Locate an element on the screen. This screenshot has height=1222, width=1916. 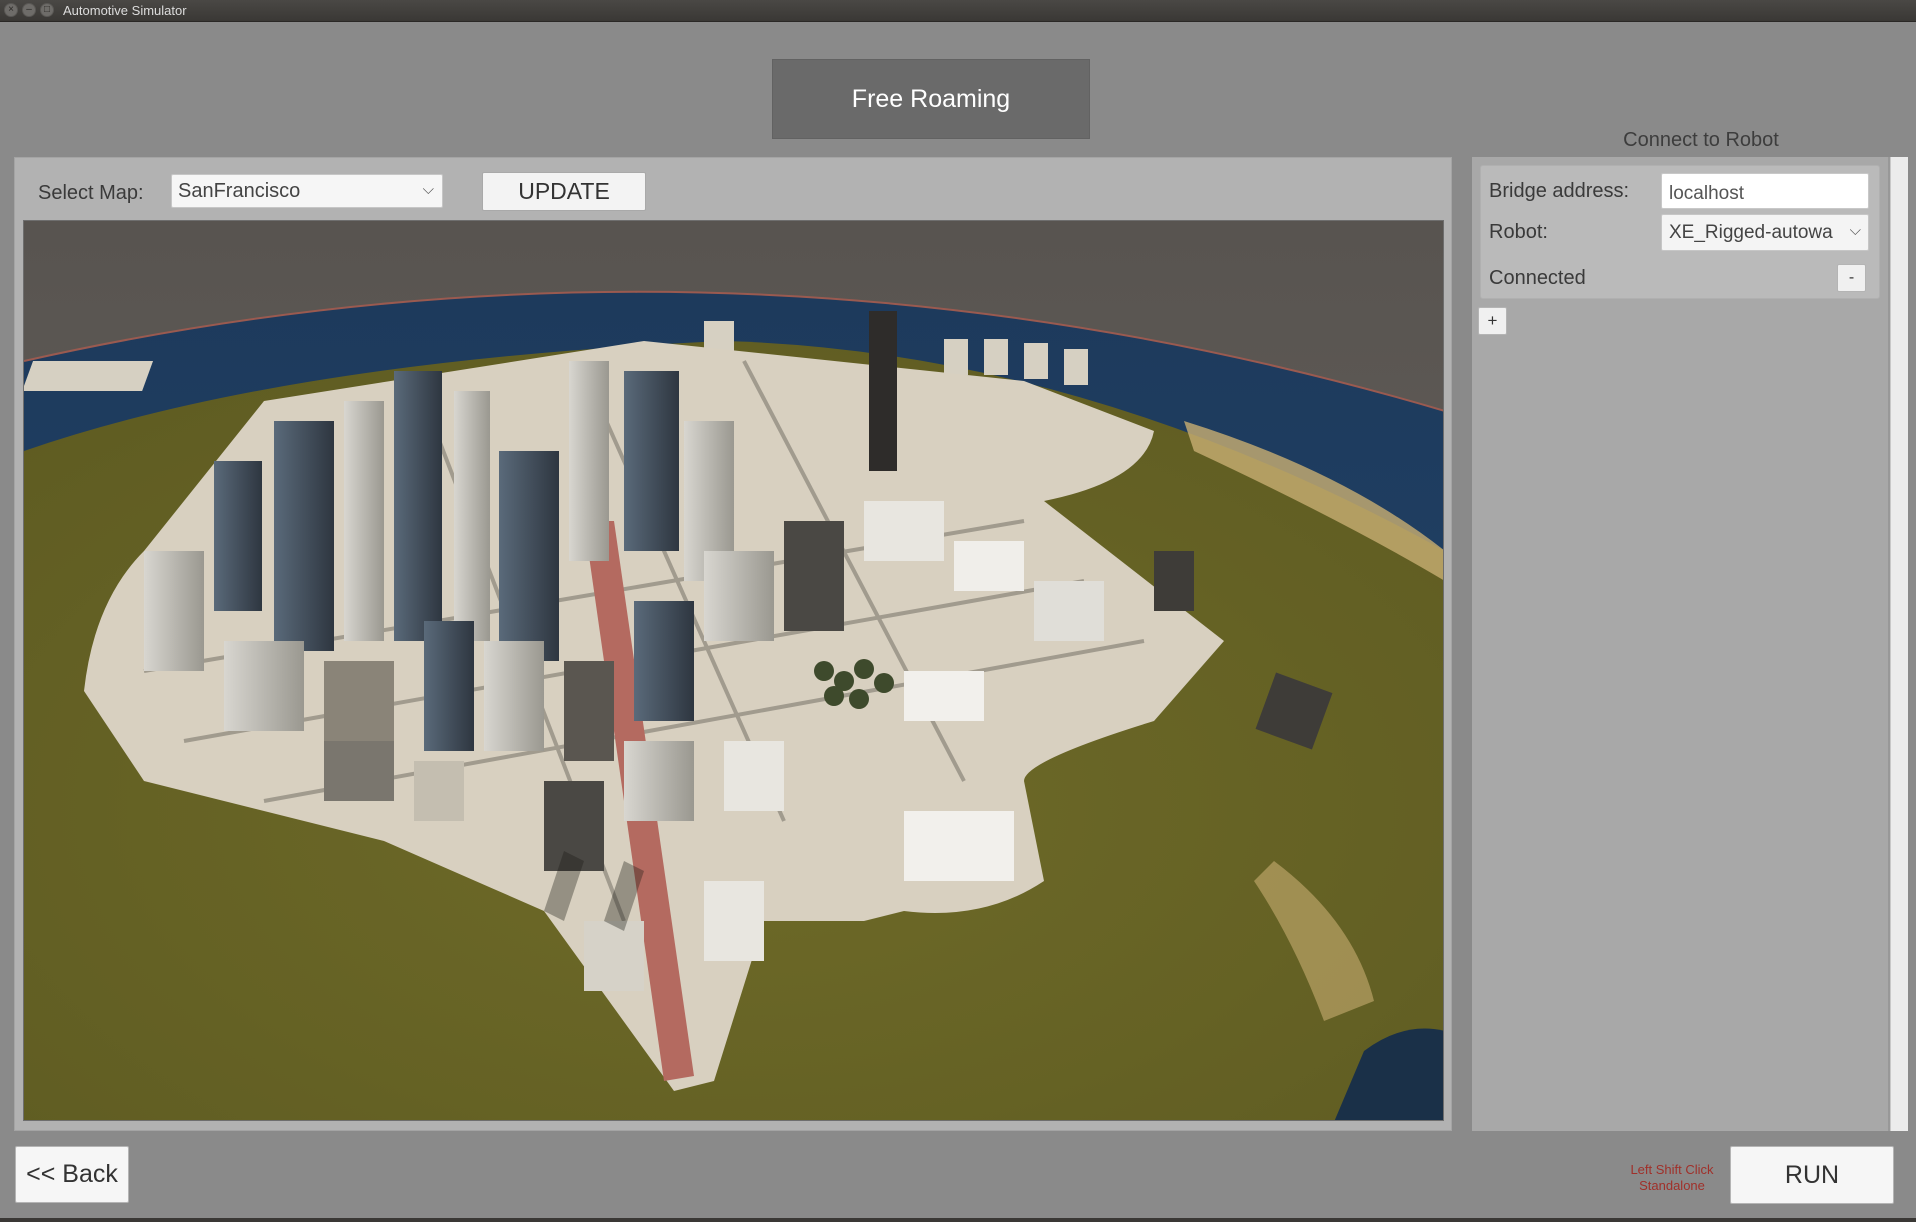
robot-panel-scrollbar is located at coordinates (1899, 644).